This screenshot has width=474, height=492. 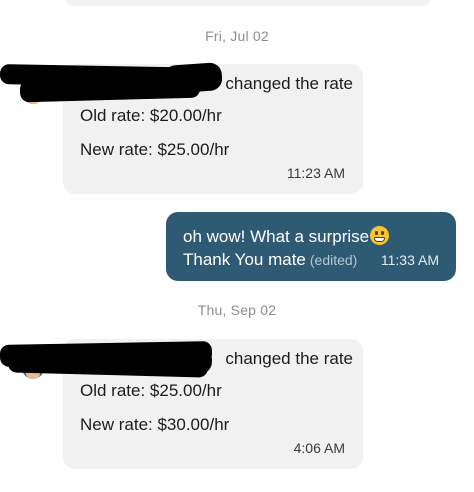 I want to click on message-text-line2: Thank You mate (edited), so click(x=270, y=260).